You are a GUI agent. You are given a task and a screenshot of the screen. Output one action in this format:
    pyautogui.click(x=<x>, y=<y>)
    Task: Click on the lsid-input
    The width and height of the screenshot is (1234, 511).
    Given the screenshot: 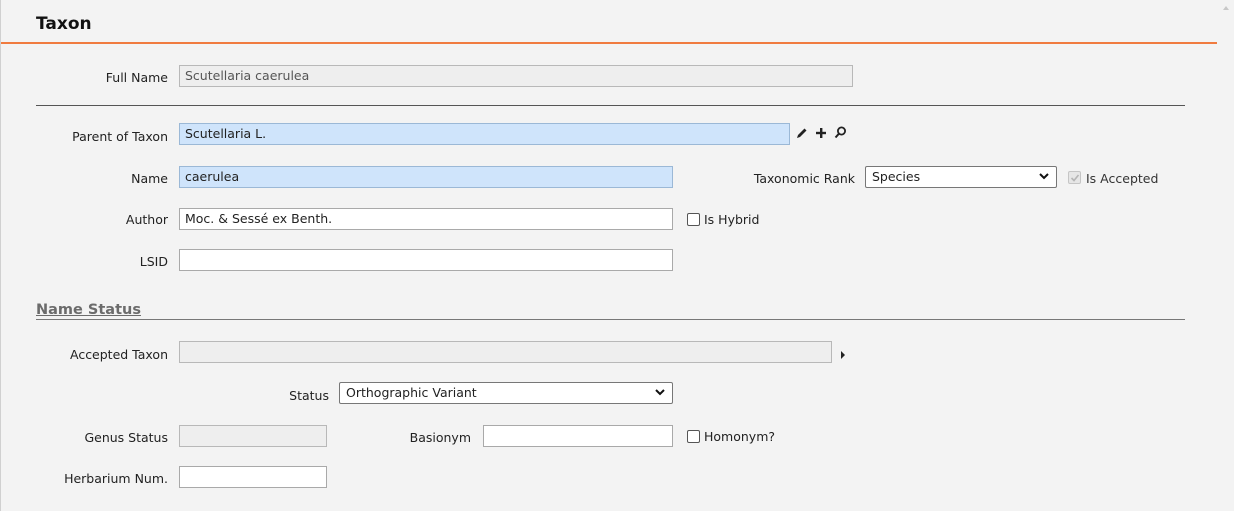 What is the action you would take?
    pyautogui.click(x=426, y=260)
    